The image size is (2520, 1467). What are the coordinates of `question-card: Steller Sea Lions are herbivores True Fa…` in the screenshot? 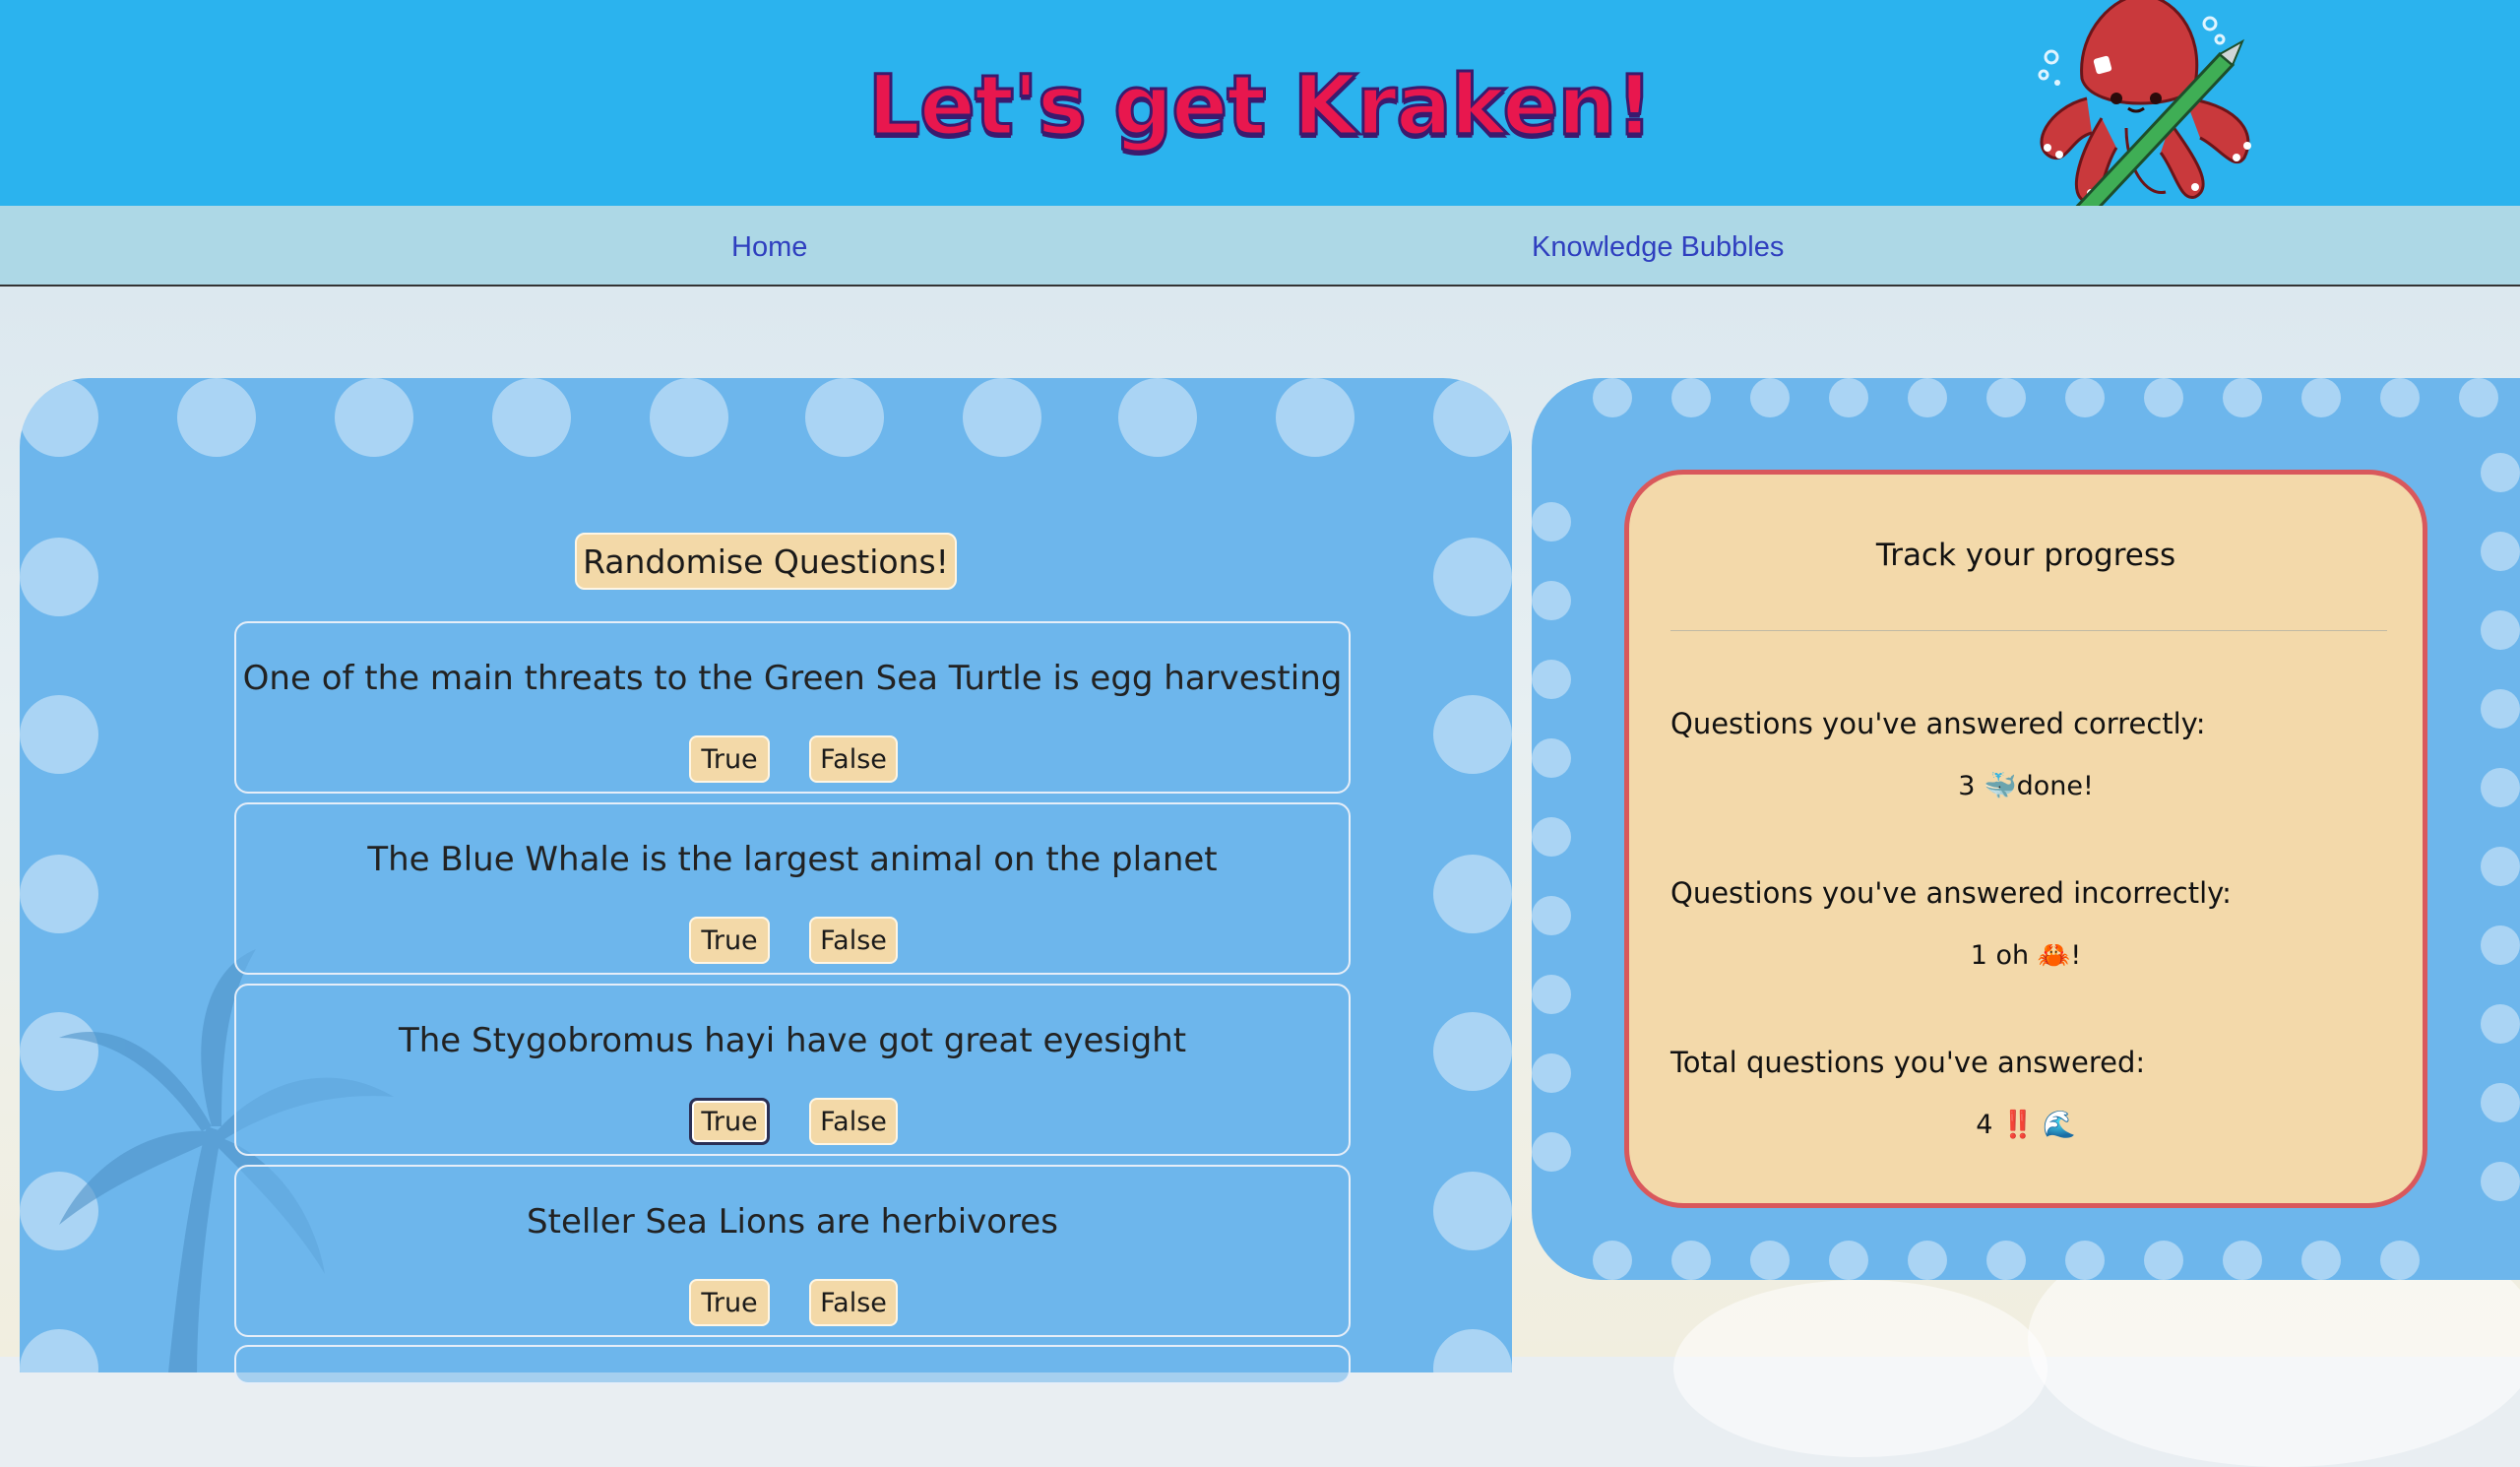 It's located at (792, 1251).